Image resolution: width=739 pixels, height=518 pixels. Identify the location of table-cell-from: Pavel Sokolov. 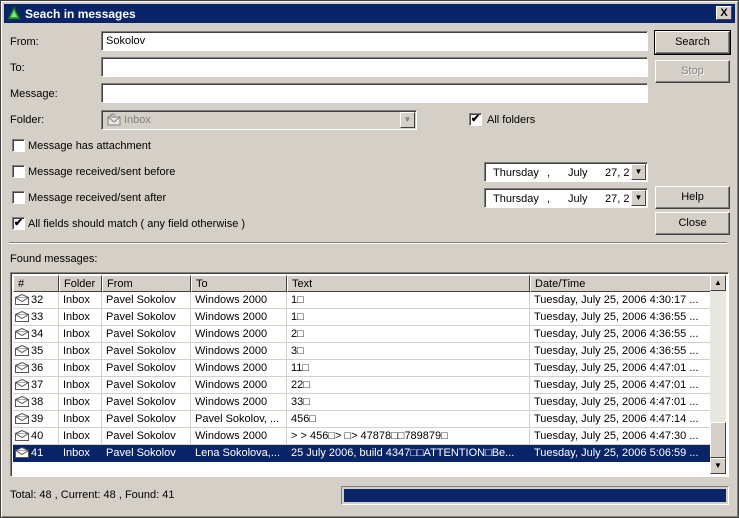
(146, 317).